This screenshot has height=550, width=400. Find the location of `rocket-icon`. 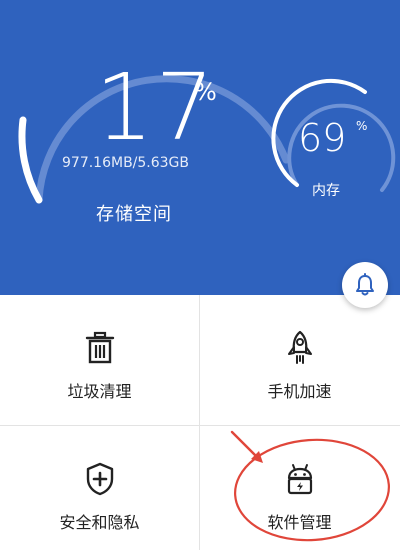

rocket-icon is located at coordinates (299, 347).